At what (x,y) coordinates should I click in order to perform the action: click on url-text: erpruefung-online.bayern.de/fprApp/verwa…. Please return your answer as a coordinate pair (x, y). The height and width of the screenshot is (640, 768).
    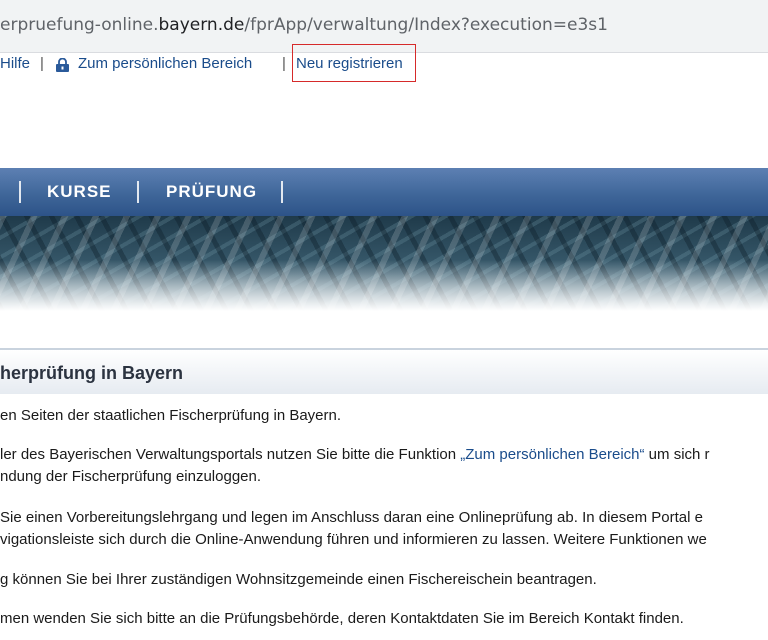
    Looking at the image, I should click on (304, 25).